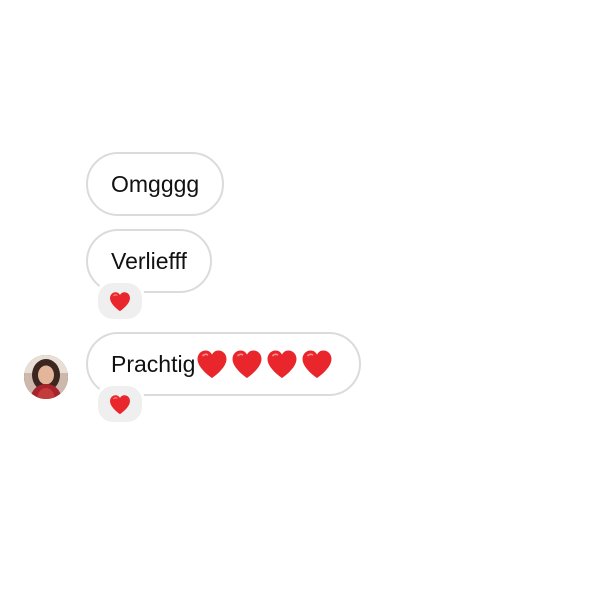 This screenshot has height=600, width=600. I want to click on message-bubble: Omgggg, so click(155, 184).